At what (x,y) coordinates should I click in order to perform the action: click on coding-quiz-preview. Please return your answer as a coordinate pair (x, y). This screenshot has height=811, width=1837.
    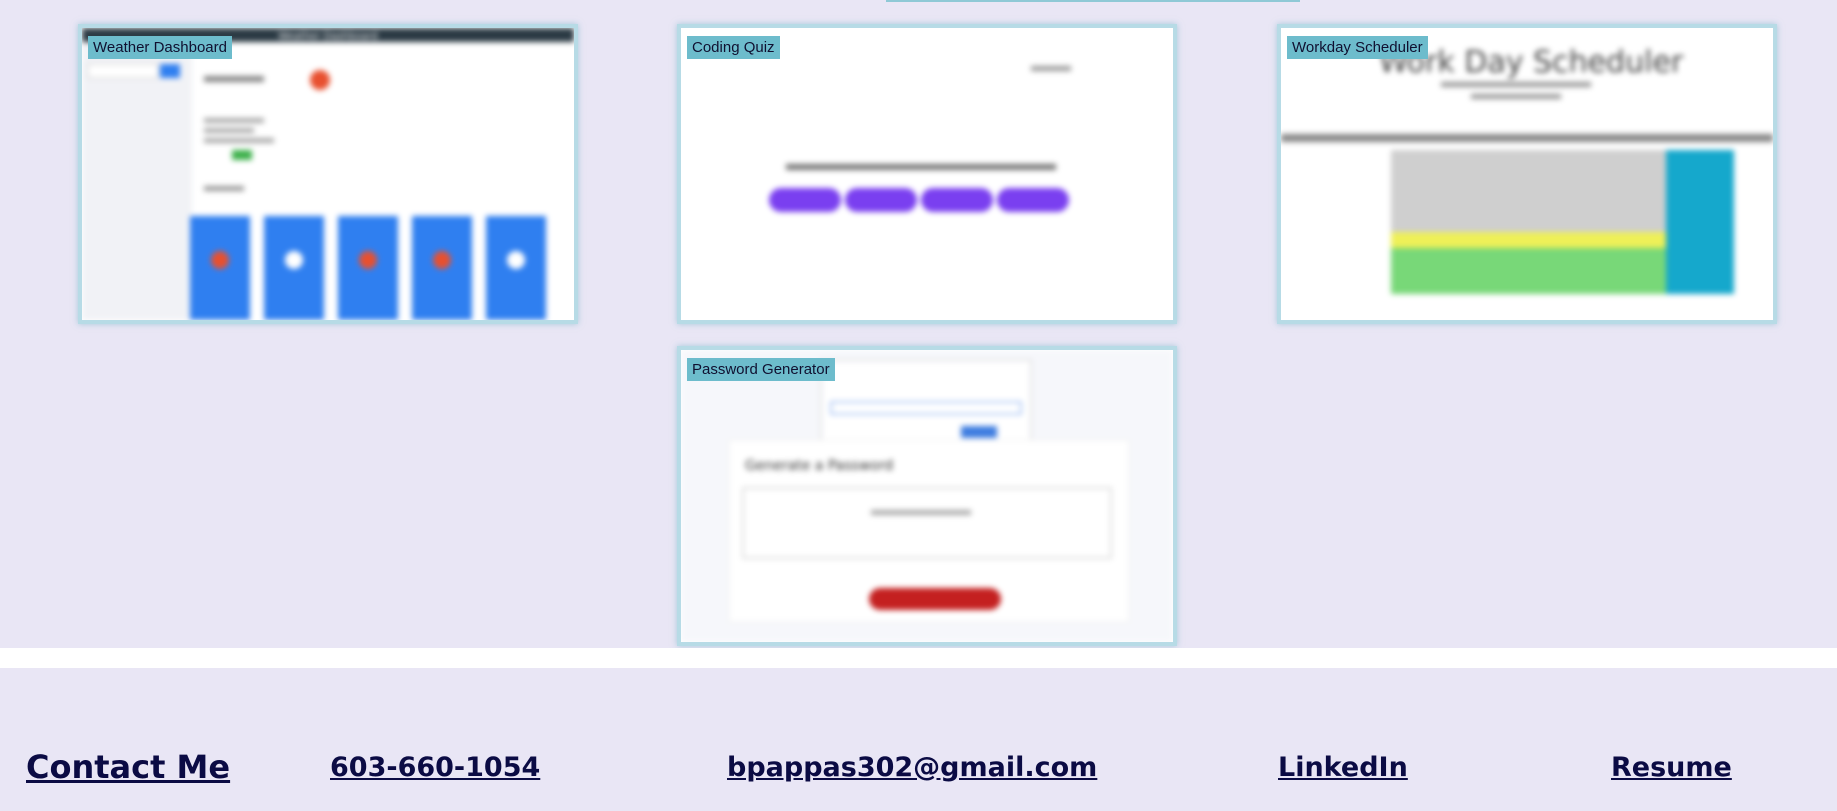
    Looking at the image, I should click on (927, 174).